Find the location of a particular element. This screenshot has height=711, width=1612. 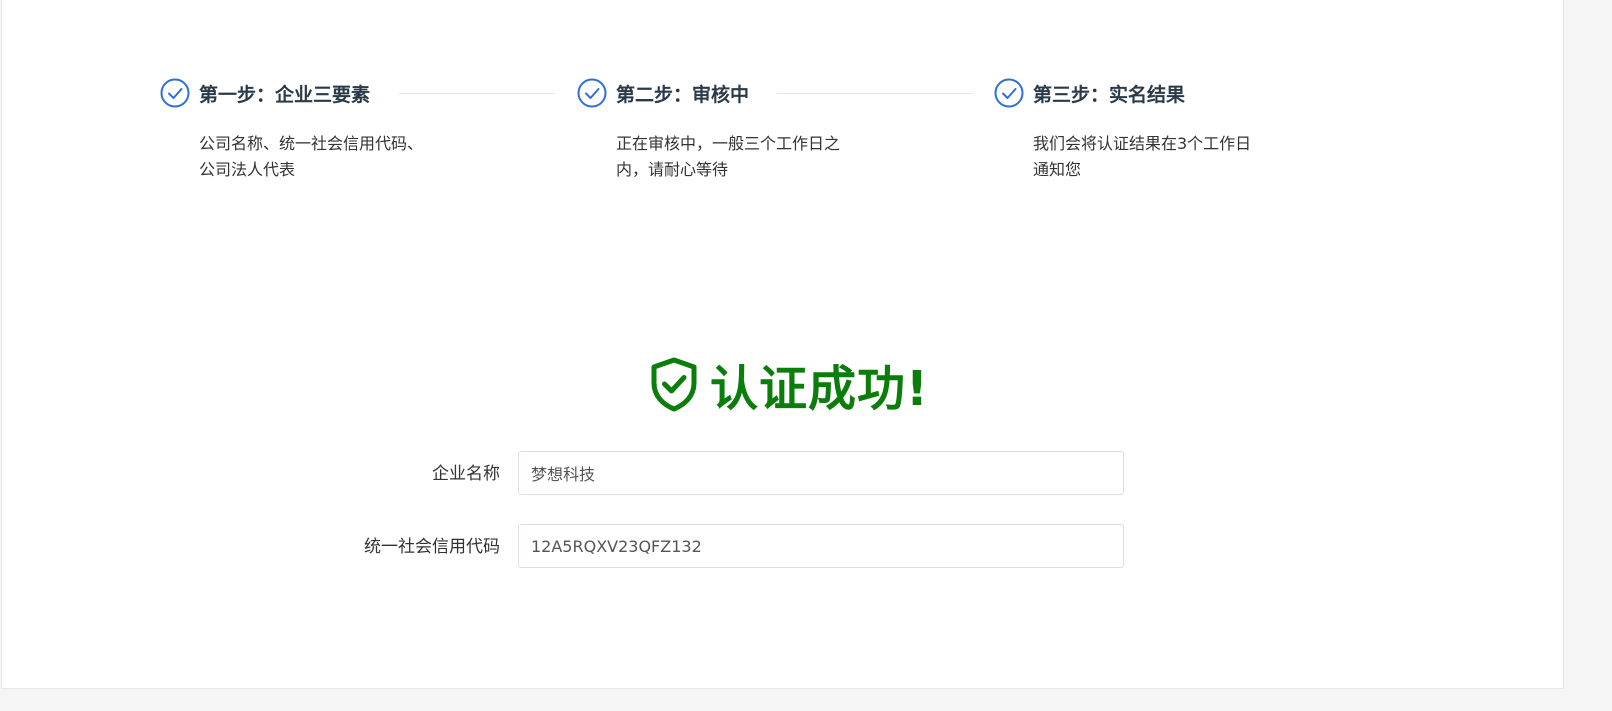

step-1-description: 公司名称、统一社会信用代码、 公司法人代表 is located at coordinates (324, 157).